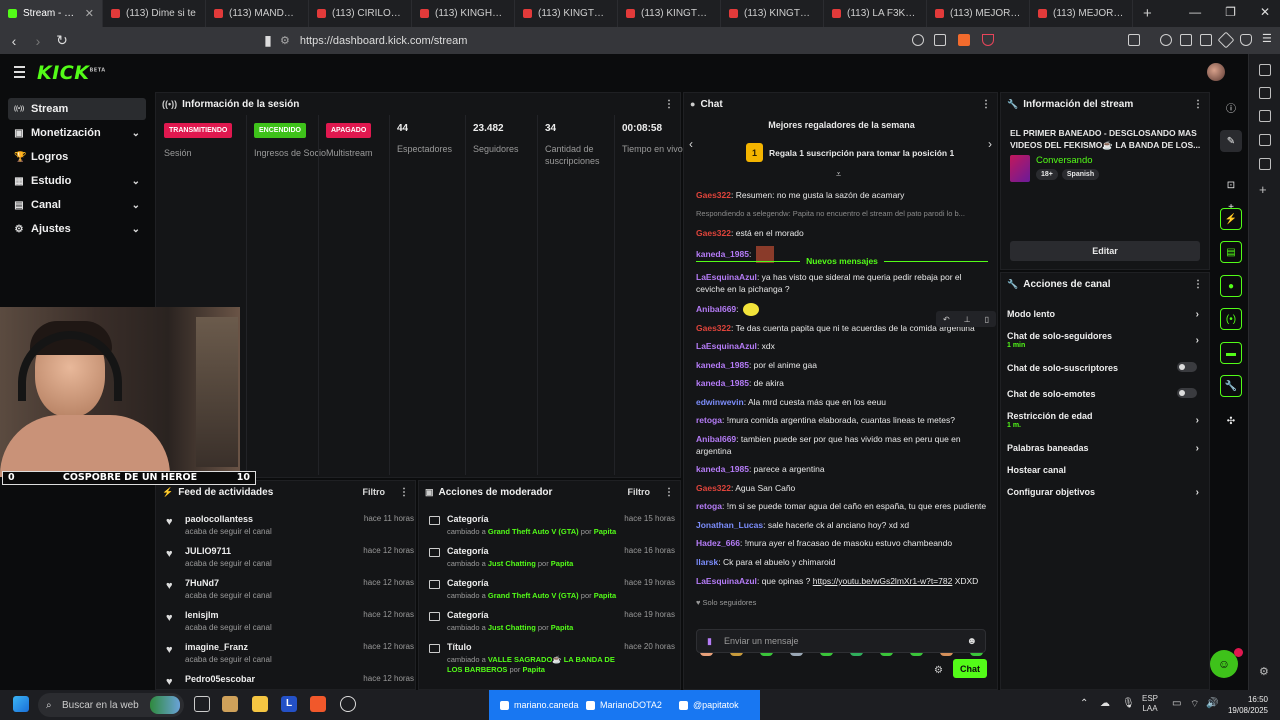 The height and width of the screenshot is (720, 1280). Describe the element at coordinates (1231, 219) in the screenshot. I see `quick-action-icon: ⚡` at that location.